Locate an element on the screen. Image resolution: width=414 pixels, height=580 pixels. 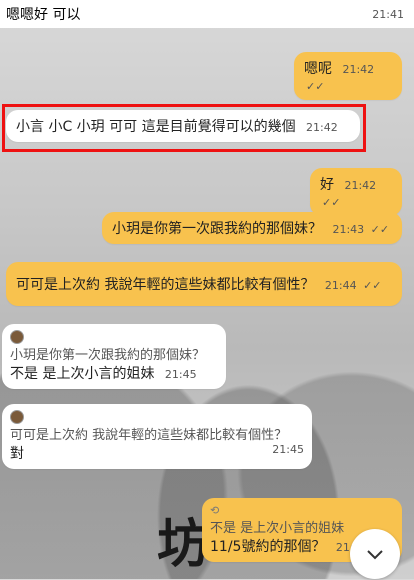
message-text: 11/5號約的那個？ is located at coordinates (268, 547).